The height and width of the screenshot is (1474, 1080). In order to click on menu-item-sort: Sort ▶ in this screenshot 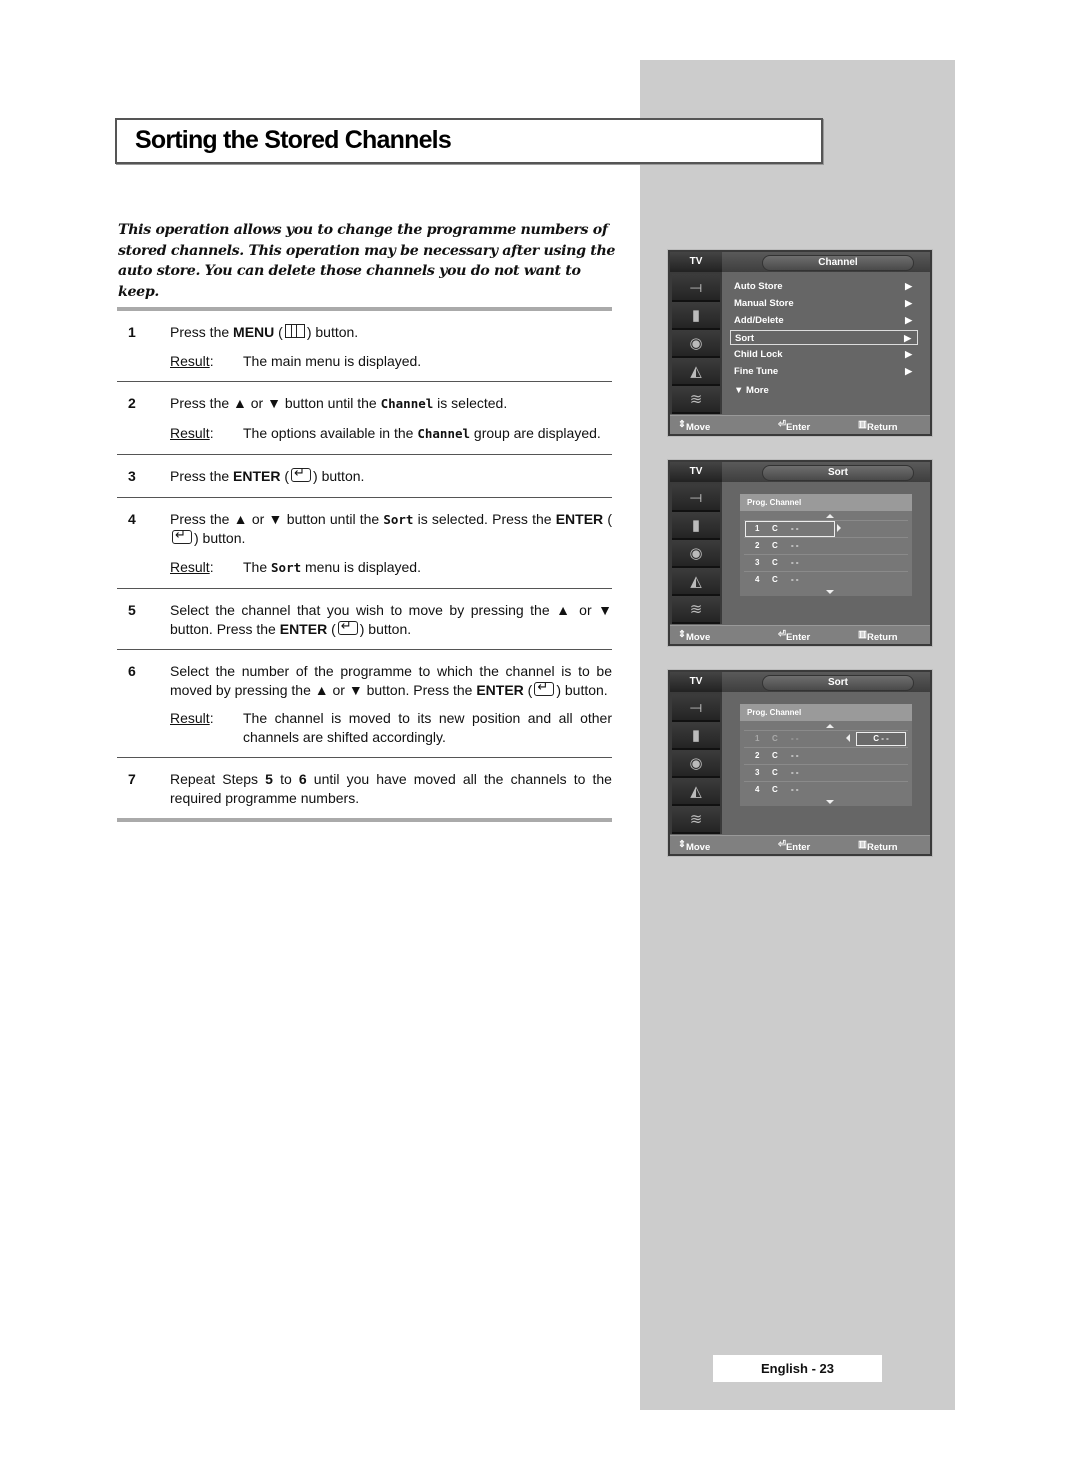, I will do `click(824, 337)`.